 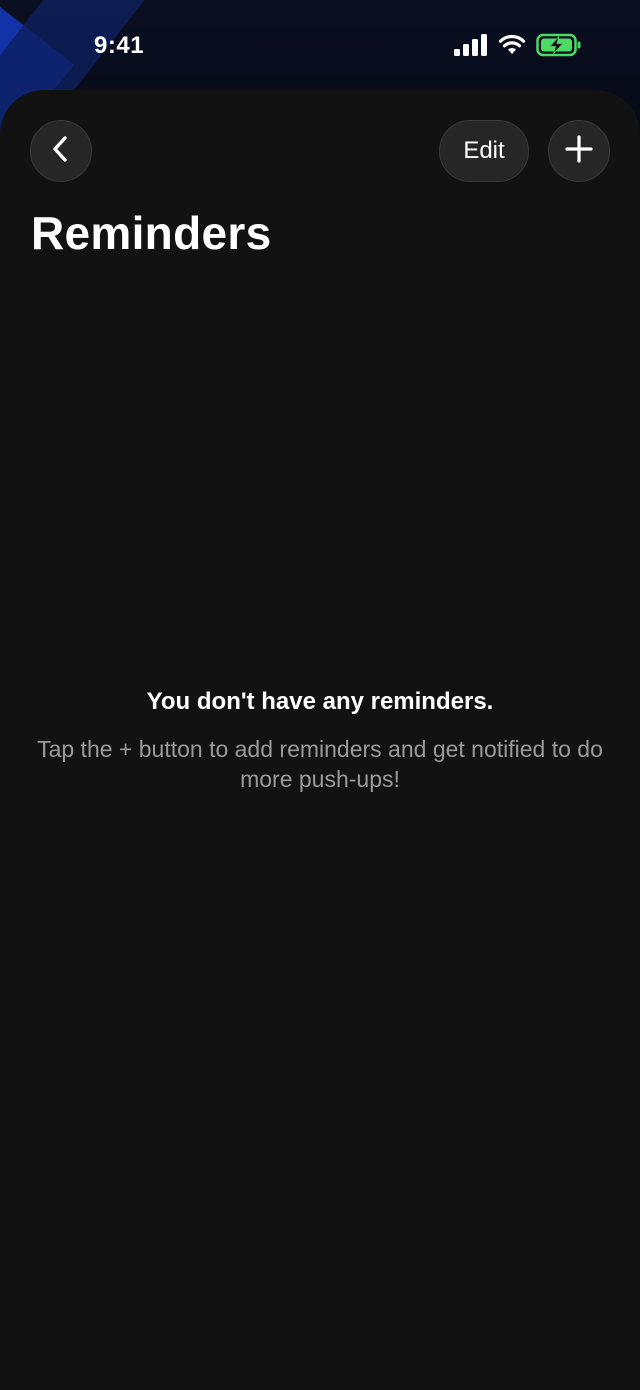 What do you see at coordinates (512, 47) in the screenshot?
I see `wifi-icon` at bounding box center [512, 47].